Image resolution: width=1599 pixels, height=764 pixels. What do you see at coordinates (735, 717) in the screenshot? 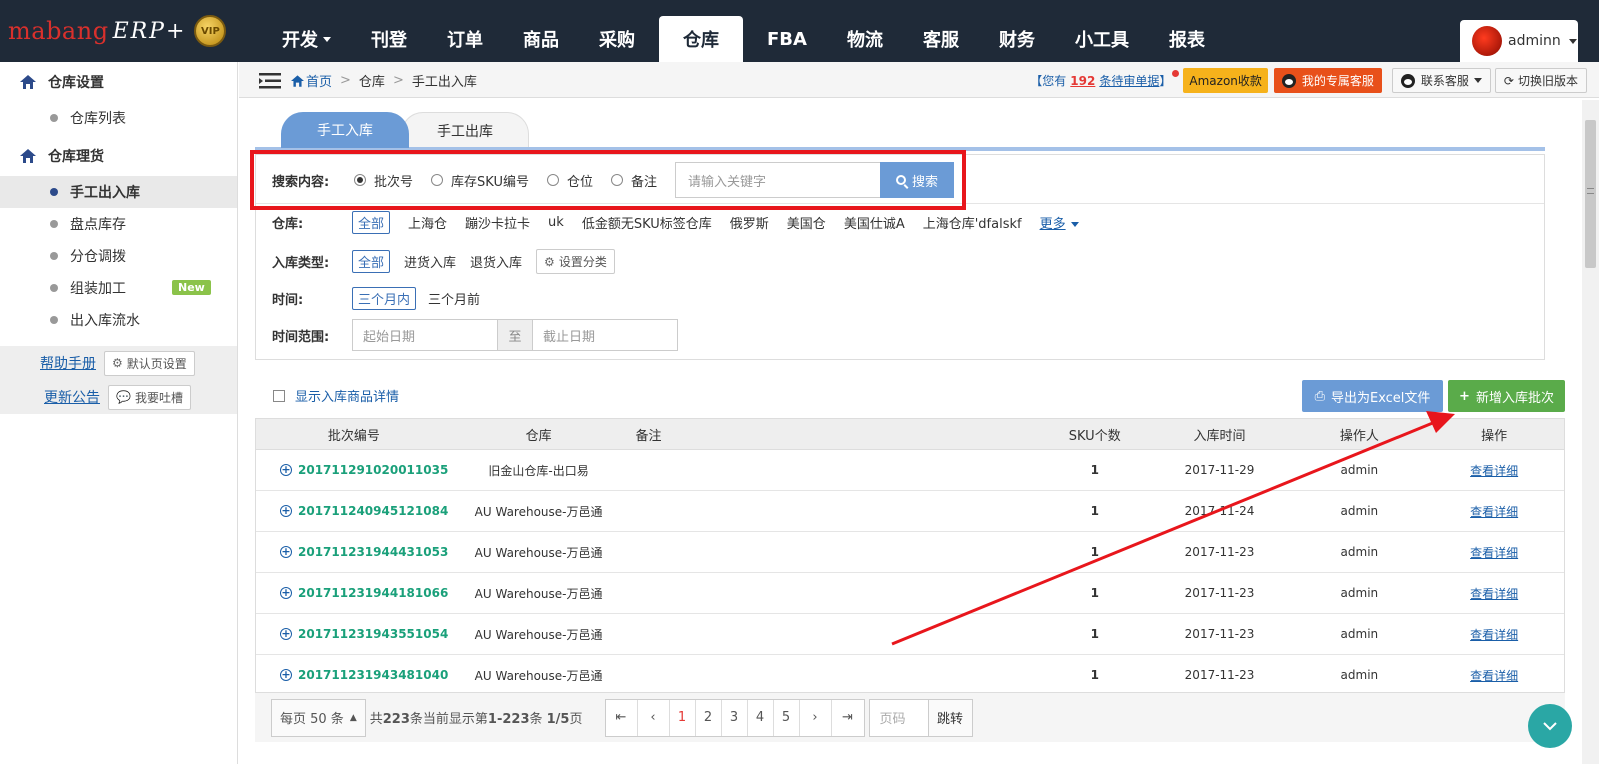
I see `page-3: 3` at bounding box center [735, 717].